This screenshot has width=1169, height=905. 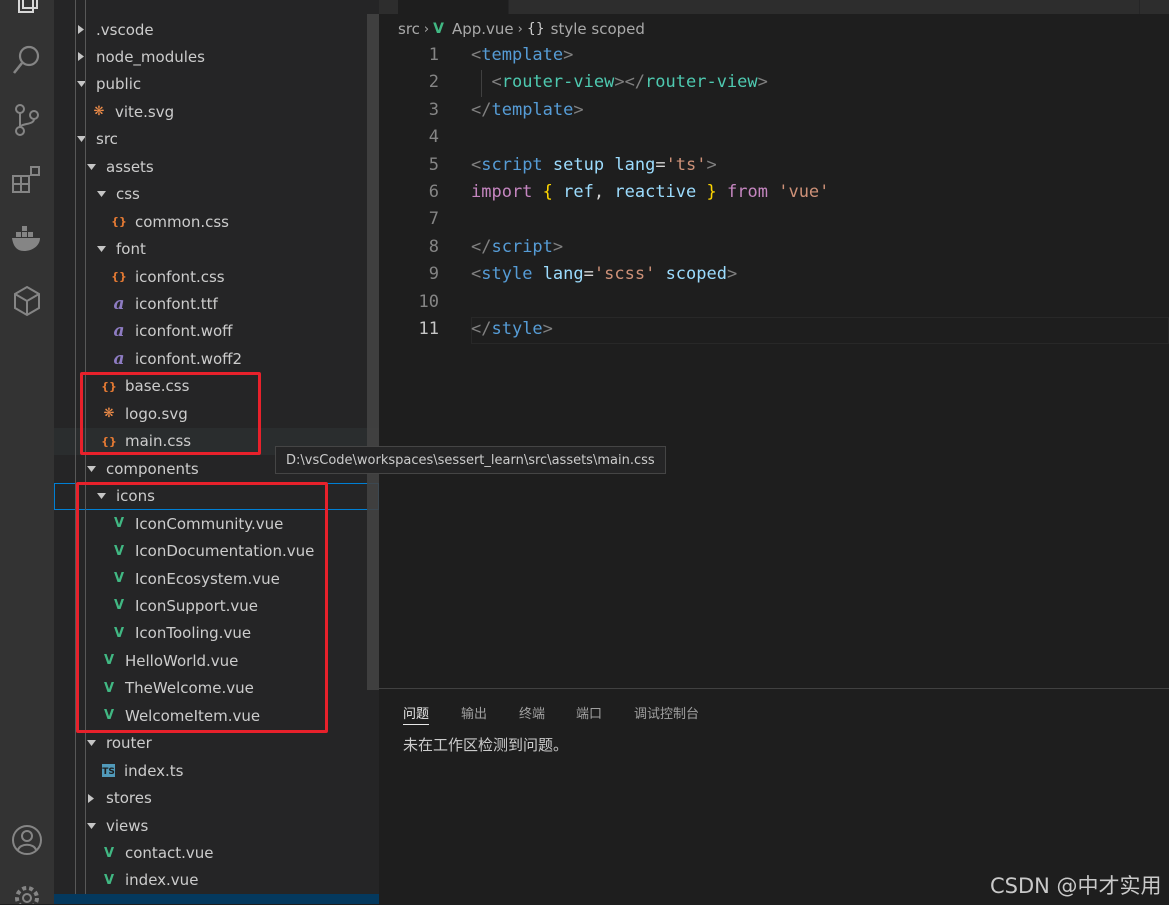 What do you see at coordinates (216, 853) in the screenshot?
I see `explorer-file: Vcontact.vue` at bounding box center [216, 853].